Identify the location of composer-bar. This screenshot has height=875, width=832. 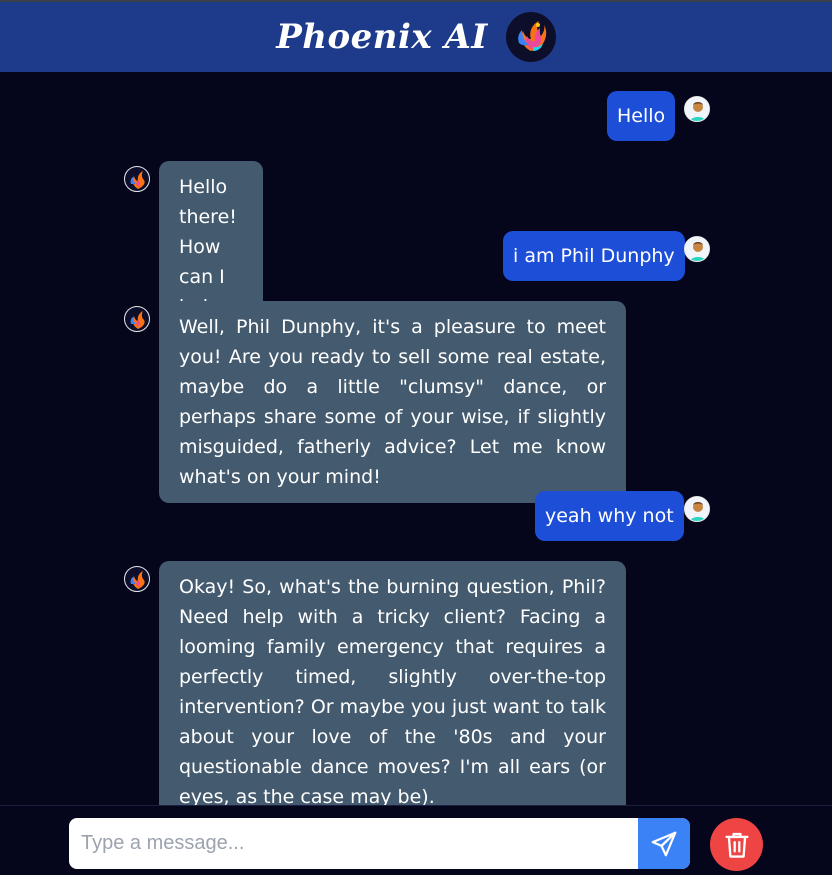
(416, 840).